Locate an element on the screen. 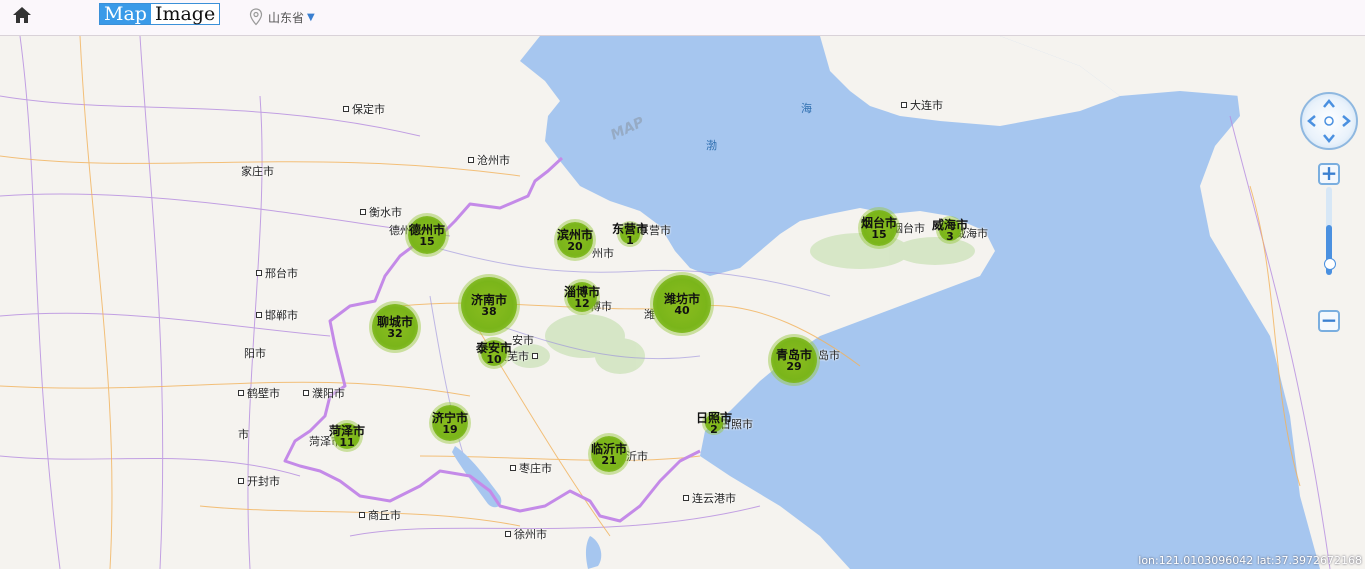  city-name: 大连市 is located at coordinates (926, 105).